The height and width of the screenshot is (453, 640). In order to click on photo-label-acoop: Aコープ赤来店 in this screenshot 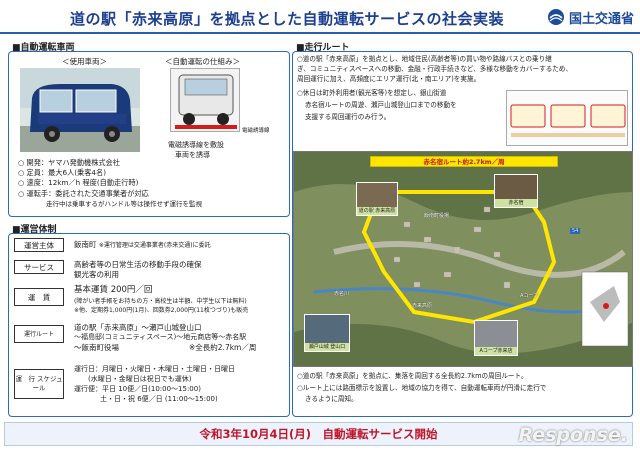, I will do `click(496, 351)`.